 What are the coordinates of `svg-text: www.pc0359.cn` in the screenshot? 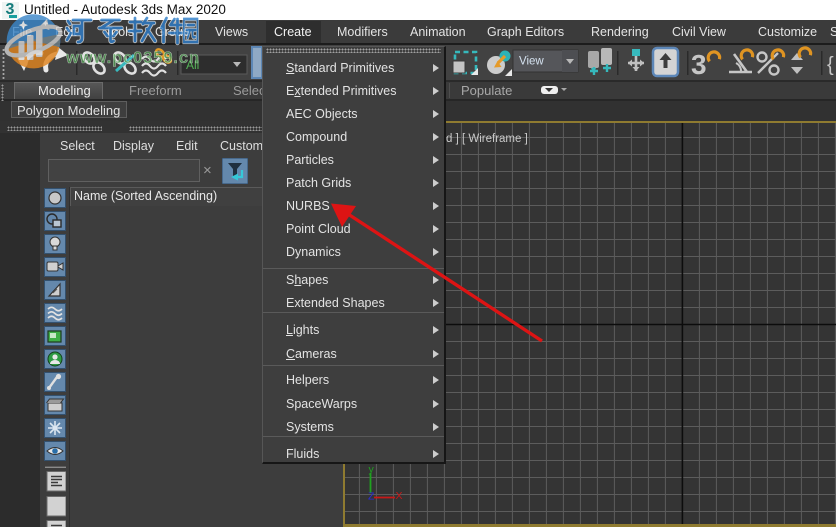 It's located at (132, 58).